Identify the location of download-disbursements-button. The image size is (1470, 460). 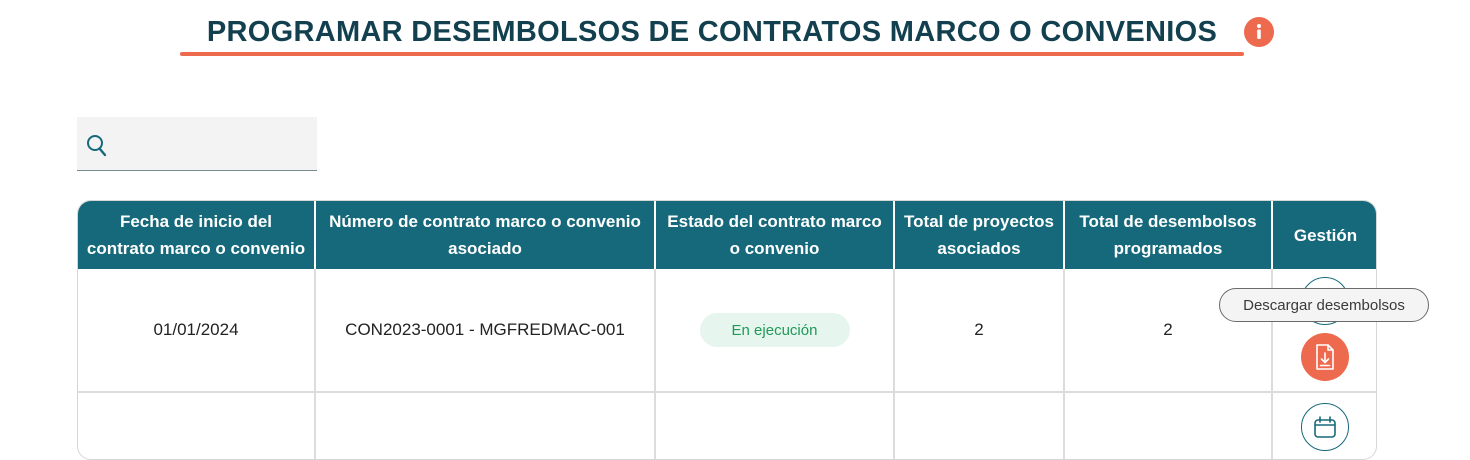
(1325, 357).